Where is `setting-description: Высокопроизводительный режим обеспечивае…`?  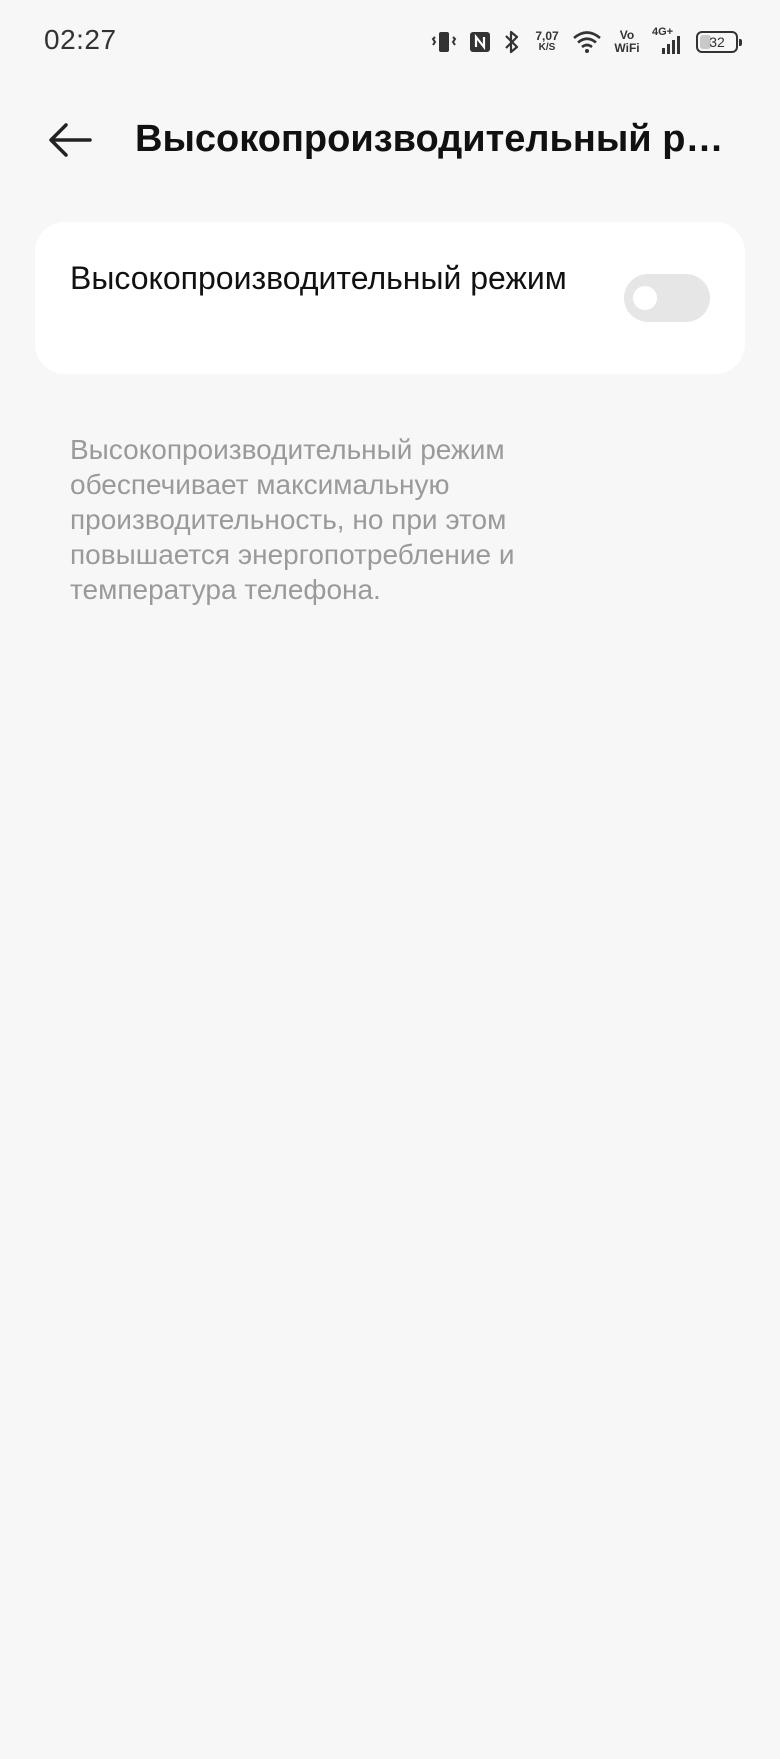 setting-description: Высокопроизводительный режим обеспечивае… is located at coordinates (292, 519).